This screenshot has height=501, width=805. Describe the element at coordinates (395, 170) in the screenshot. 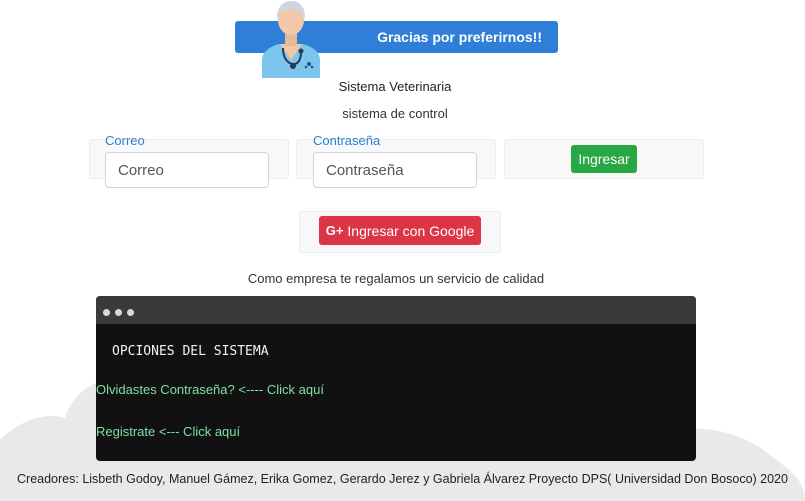

I see `password-input` at that location.